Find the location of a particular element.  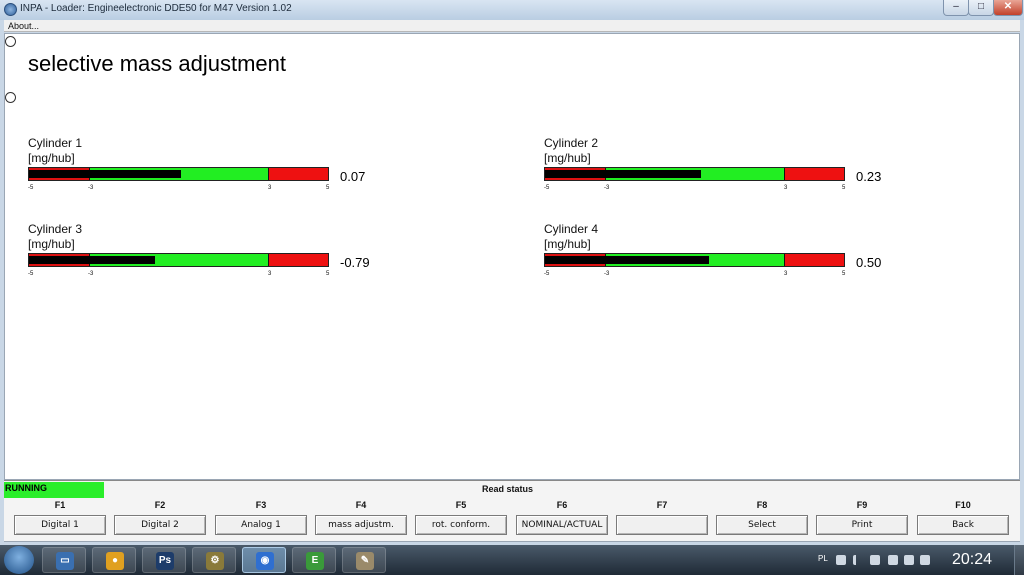

network-app-icon: ▭ is located at coordinates (65, 561).